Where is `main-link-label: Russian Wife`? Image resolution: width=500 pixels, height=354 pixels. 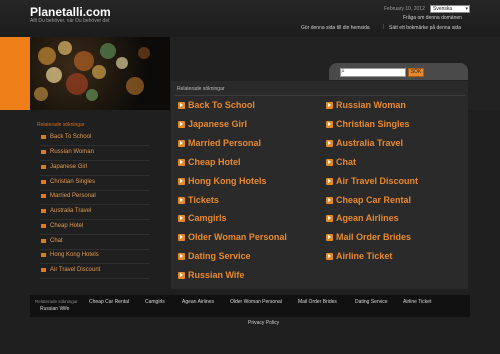 main-link-label: Russian Wife is located at coordinates (216, 275).